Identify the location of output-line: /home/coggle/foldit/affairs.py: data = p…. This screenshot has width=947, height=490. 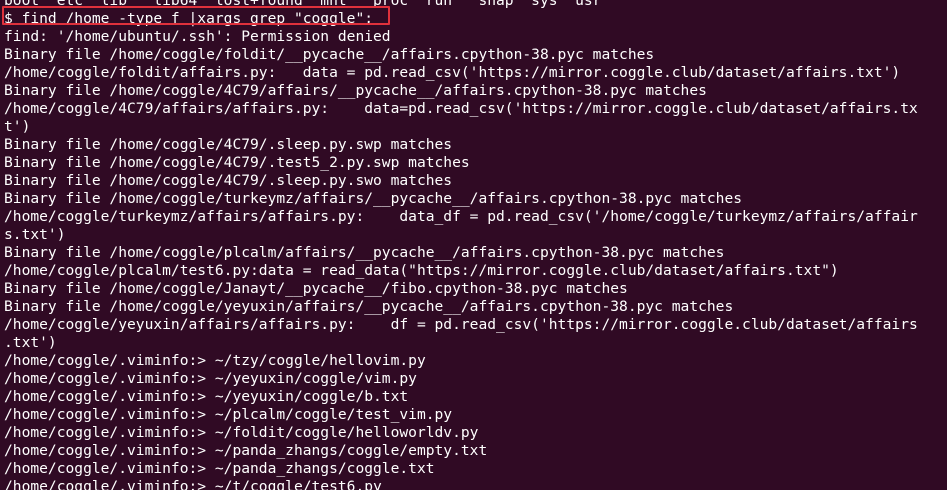
(452, 72).